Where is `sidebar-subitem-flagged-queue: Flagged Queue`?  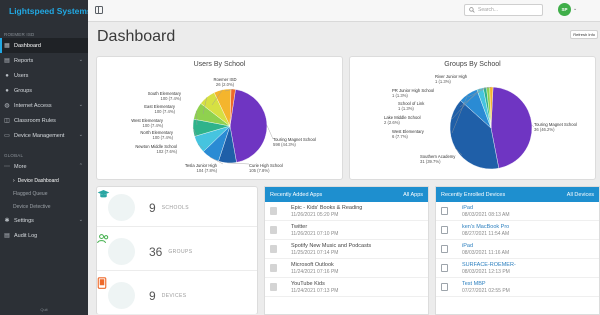 sidebar-subitem-flagged-queue: Flagged Queue is located at coordinates (44, 193).